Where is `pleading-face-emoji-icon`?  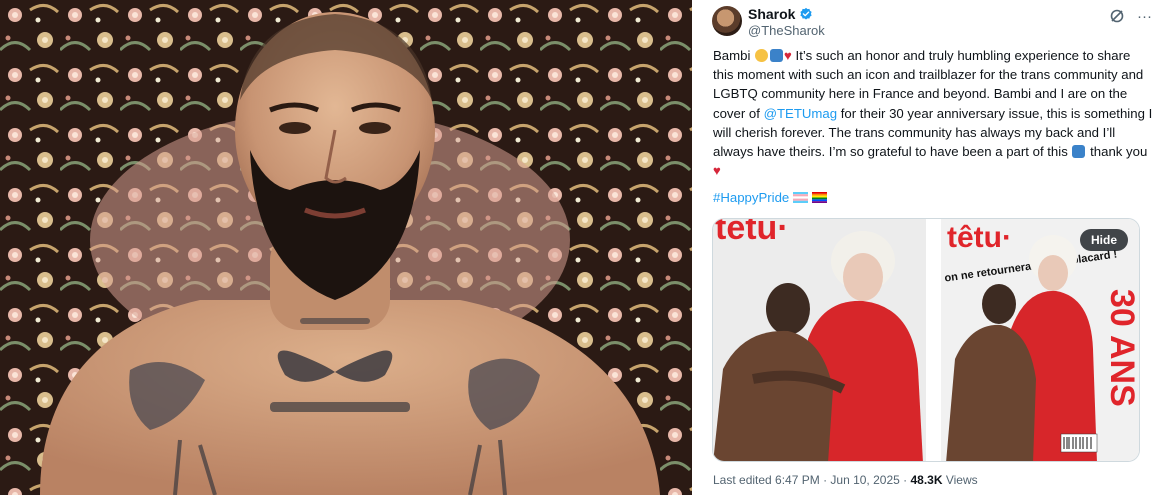
pleading-face-emoji-icon is located at coordinates (762, 55).